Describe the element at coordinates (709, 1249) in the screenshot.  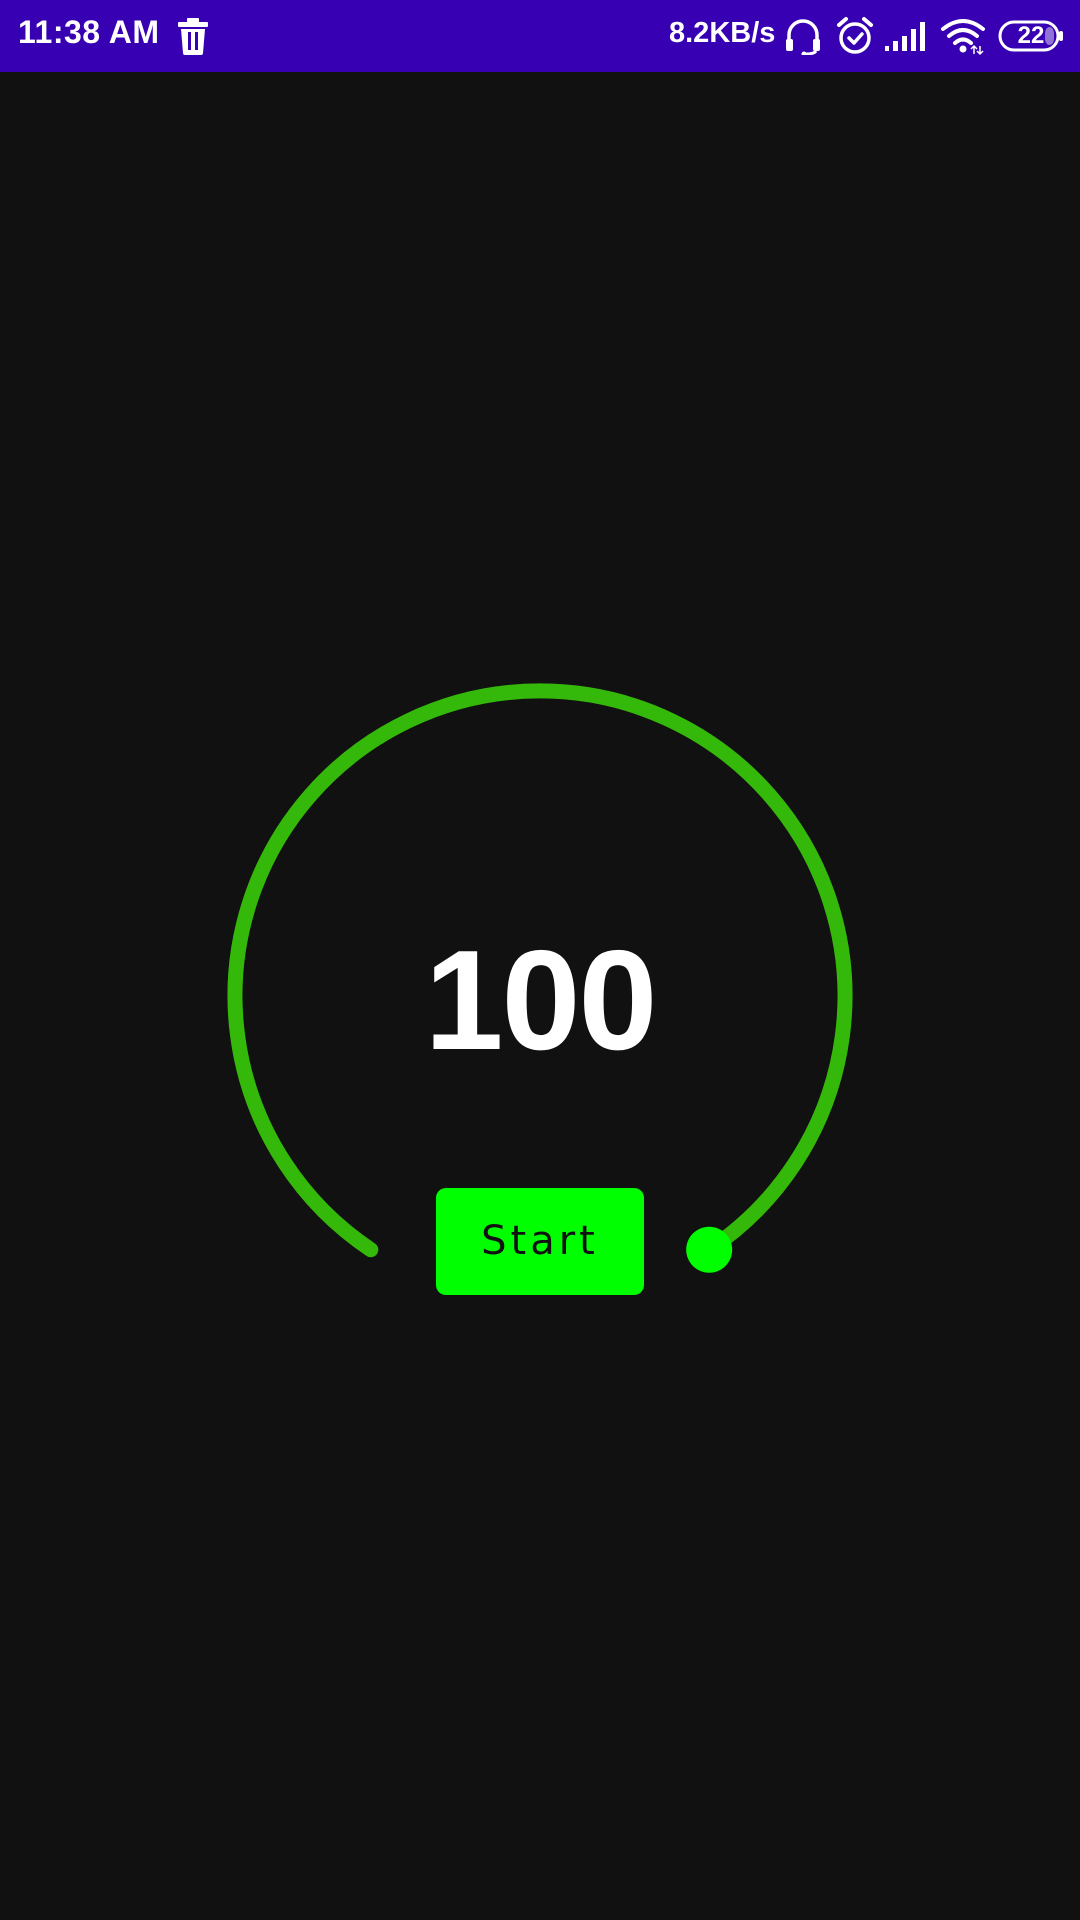
I see `gauge-thumb` at that location.